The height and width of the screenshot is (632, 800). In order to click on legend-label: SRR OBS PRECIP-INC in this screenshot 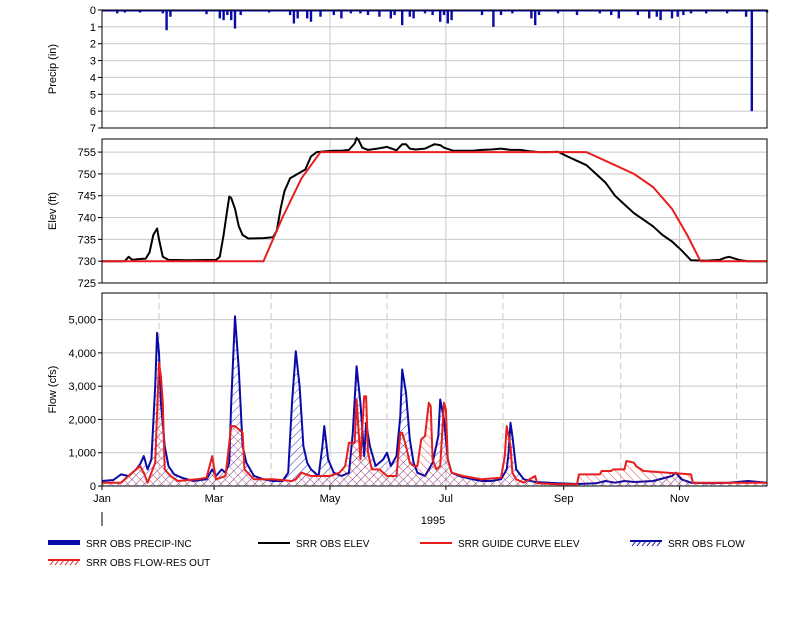, I will do `click(139, 544)`.